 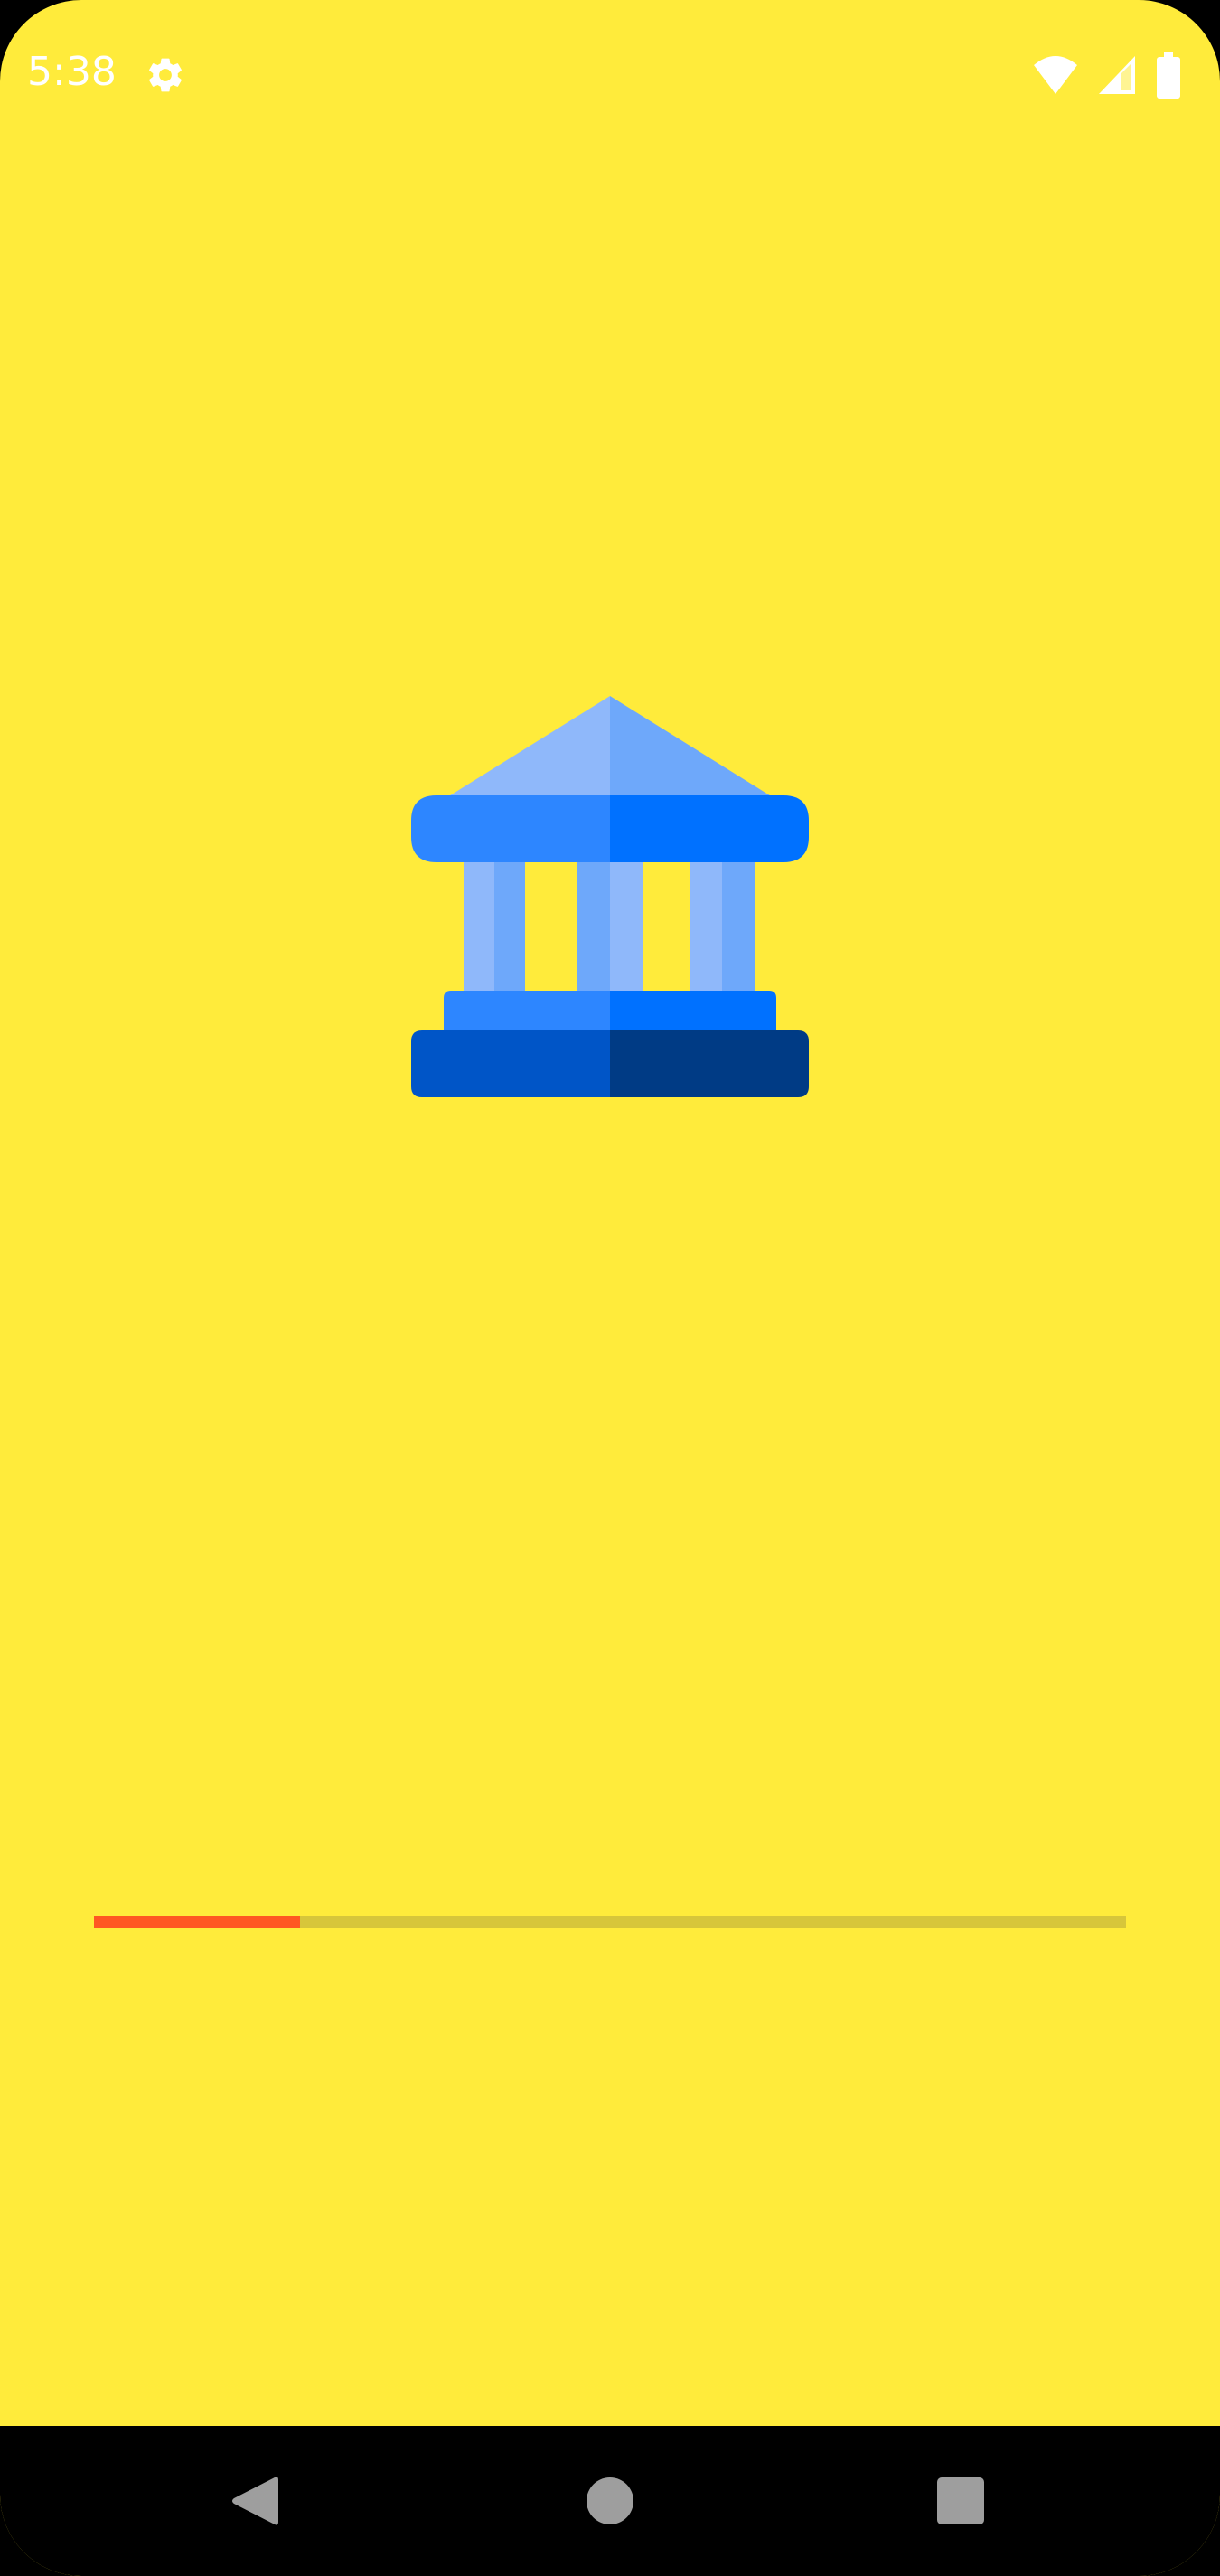 What do you see at coordinates (1055, 75) in the screenshot?
I see `wifi-icon` at bounding box center [1055, 75].